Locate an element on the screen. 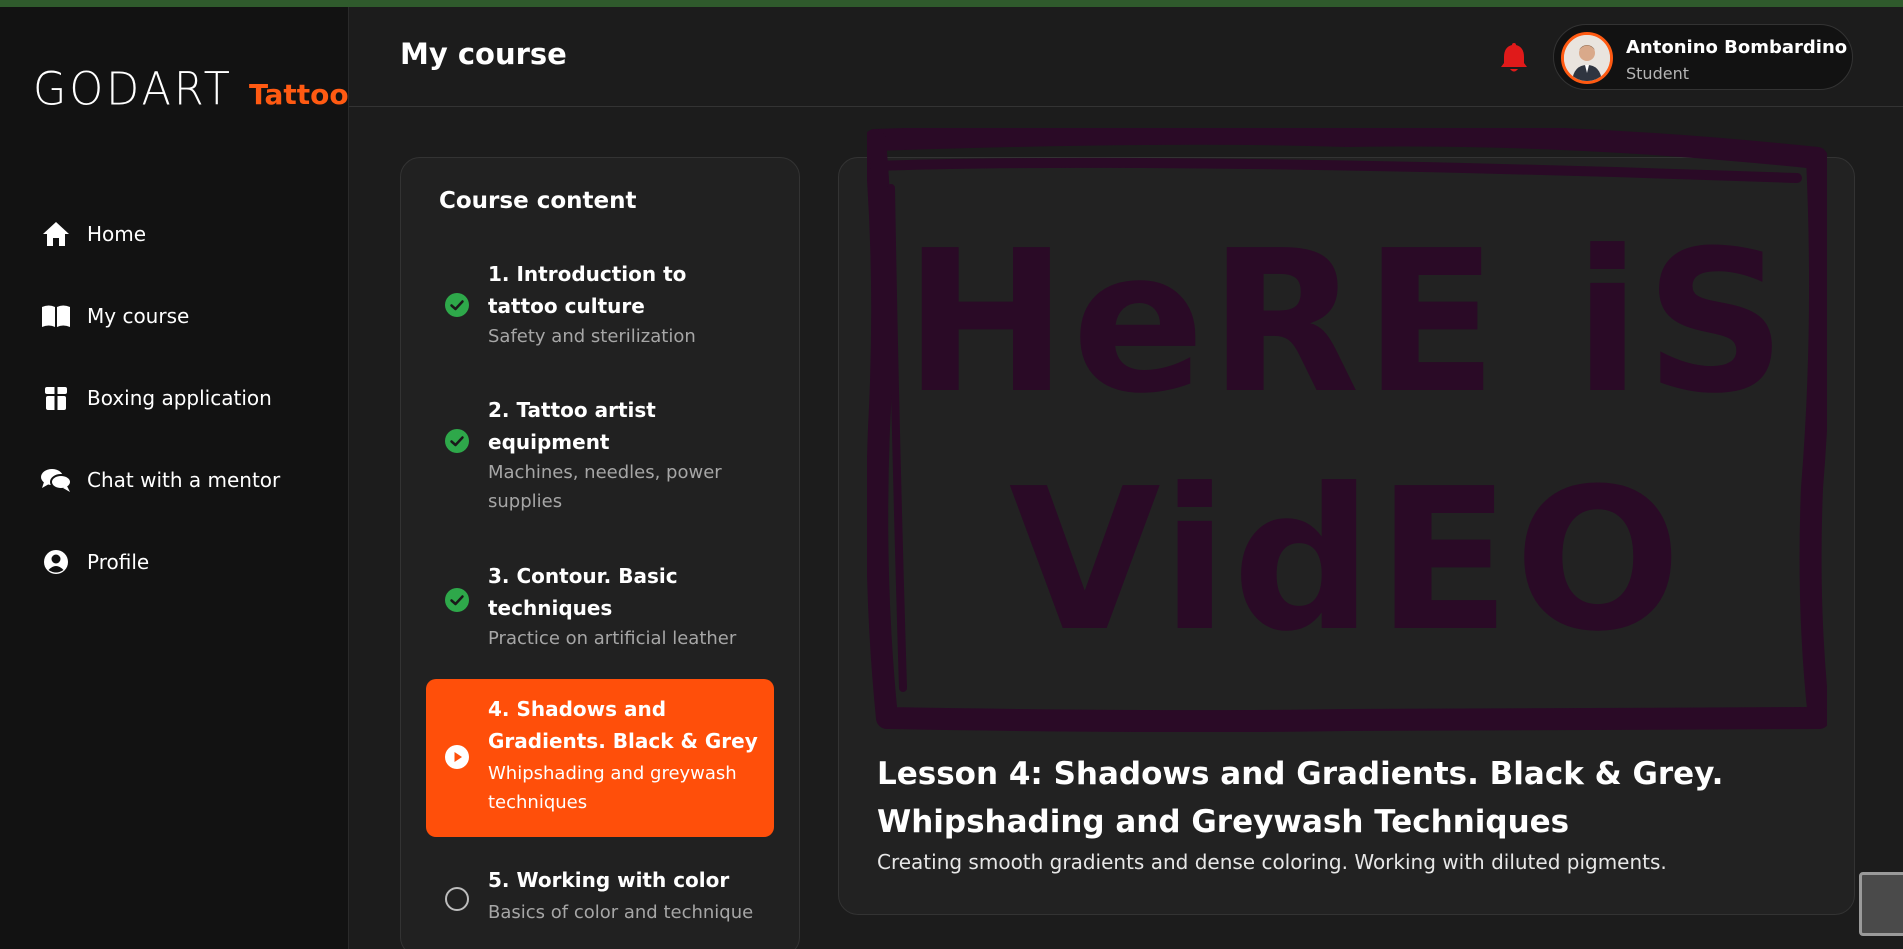 The image size is (1903, 949). lesson-subtitle: Safety and sterilization is located at coordinates (592, 336).